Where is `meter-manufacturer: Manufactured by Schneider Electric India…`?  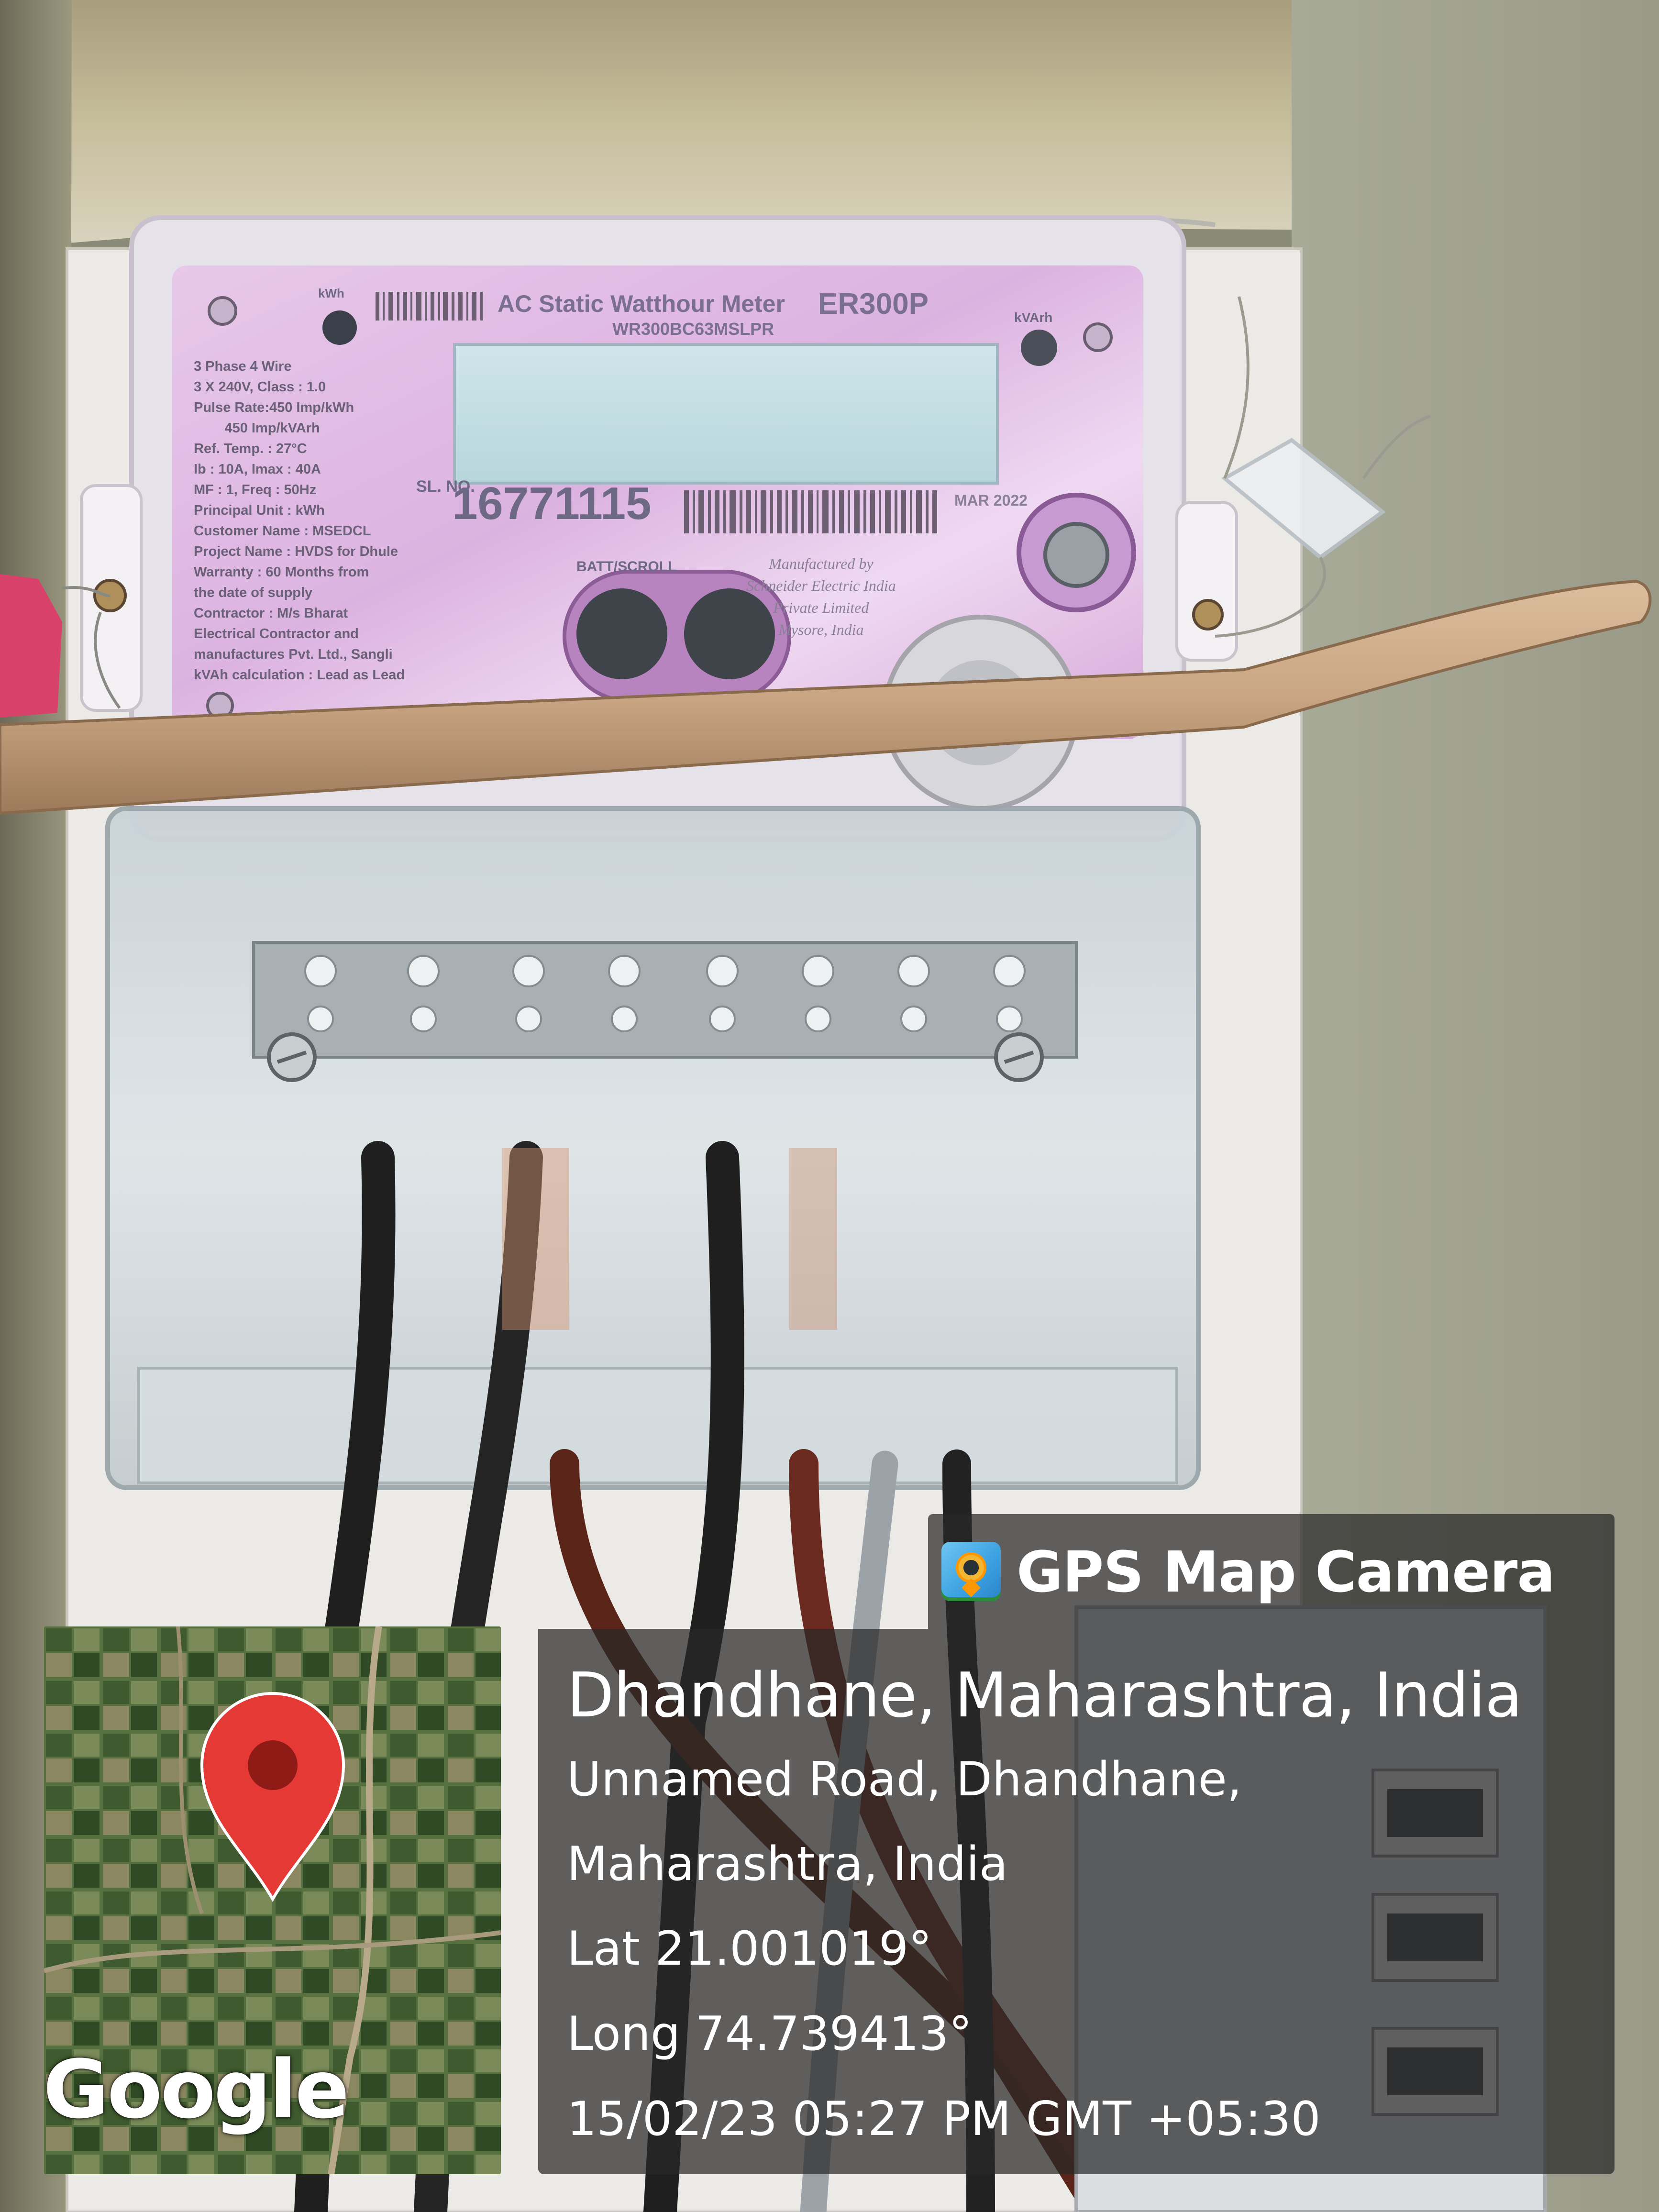 meter-manufacturer: Manufactured by Schneider Electric India… is located at coordinates (821, 596).